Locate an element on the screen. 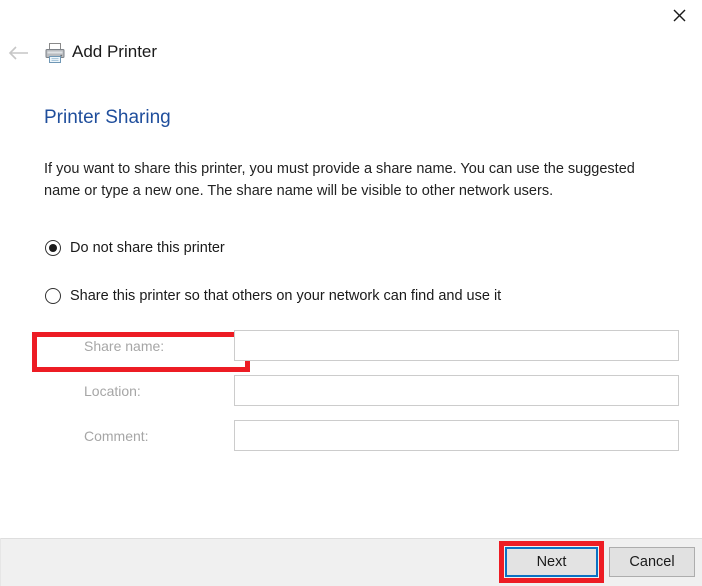 This screenshot has width=702, height=586. radio-label-do-not-share: Do not share this printer is located at coordinates (147, 248).